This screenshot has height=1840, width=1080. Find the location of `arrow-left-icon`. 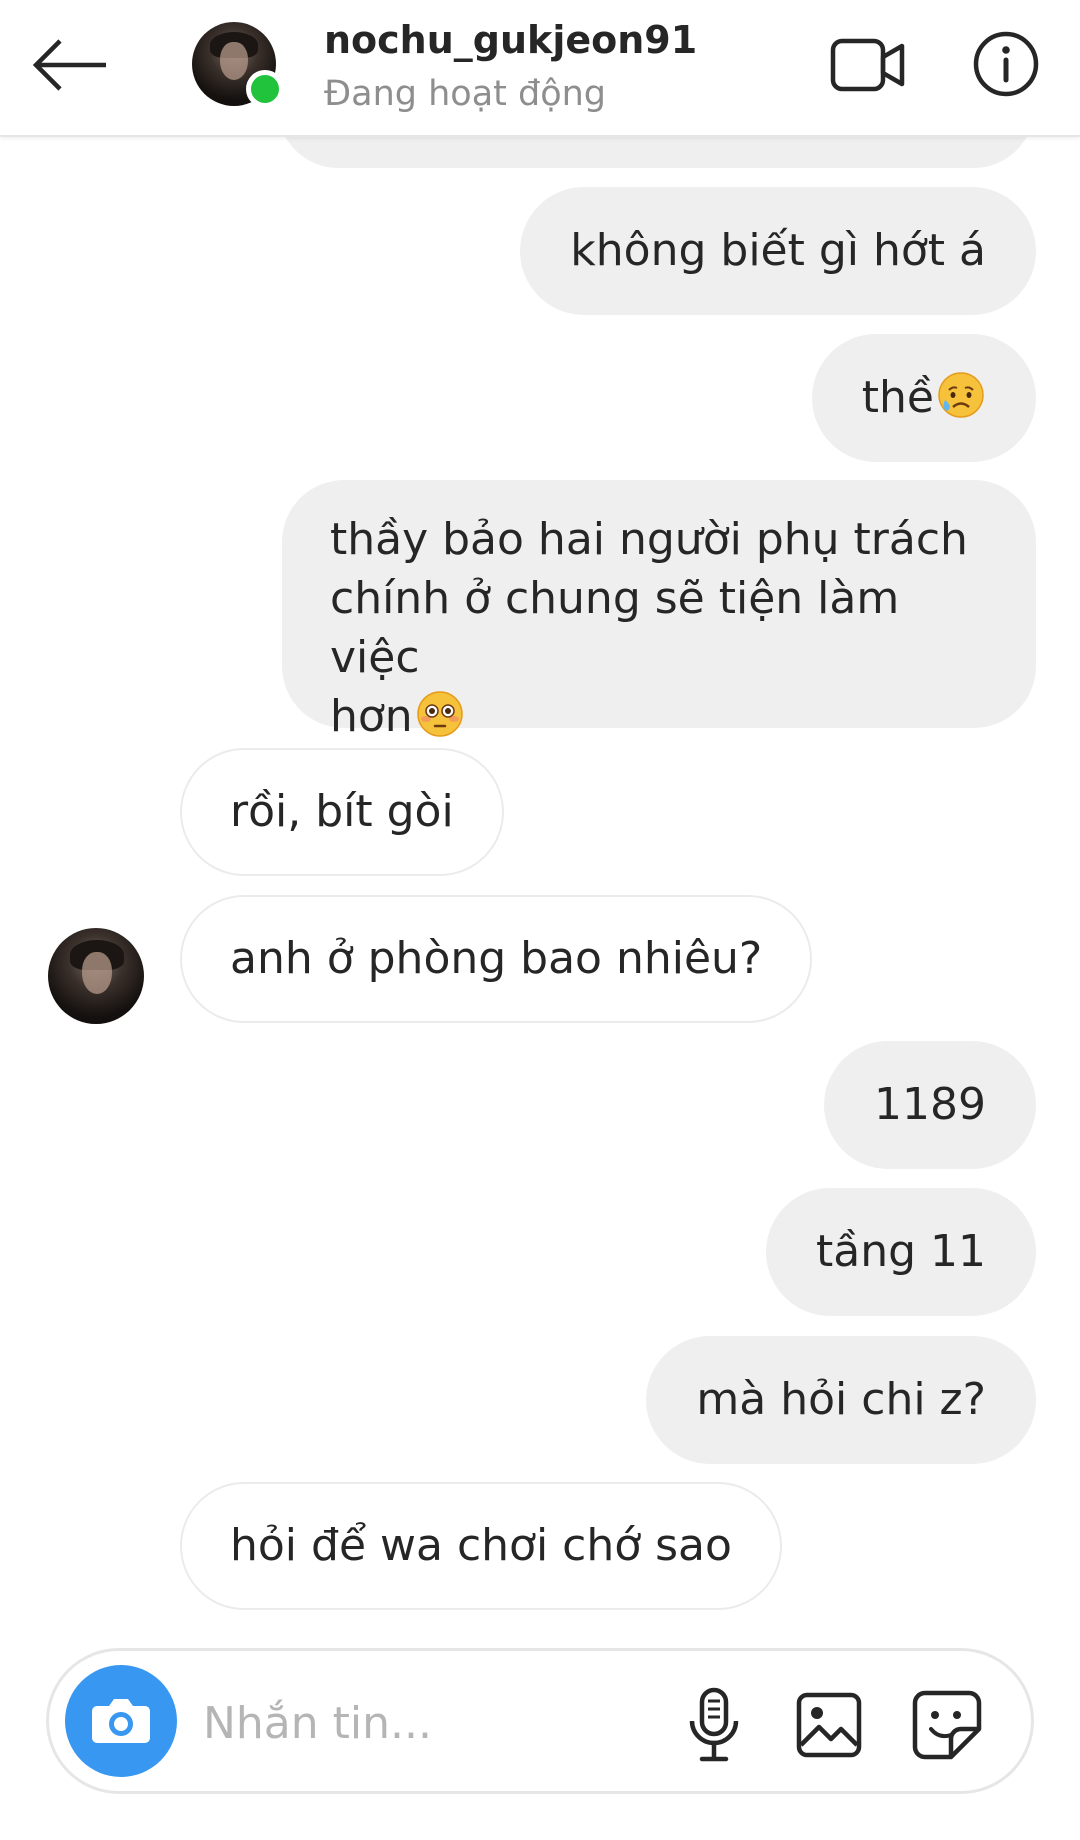

arrow-left-icon is located at coordinates (69, 65).